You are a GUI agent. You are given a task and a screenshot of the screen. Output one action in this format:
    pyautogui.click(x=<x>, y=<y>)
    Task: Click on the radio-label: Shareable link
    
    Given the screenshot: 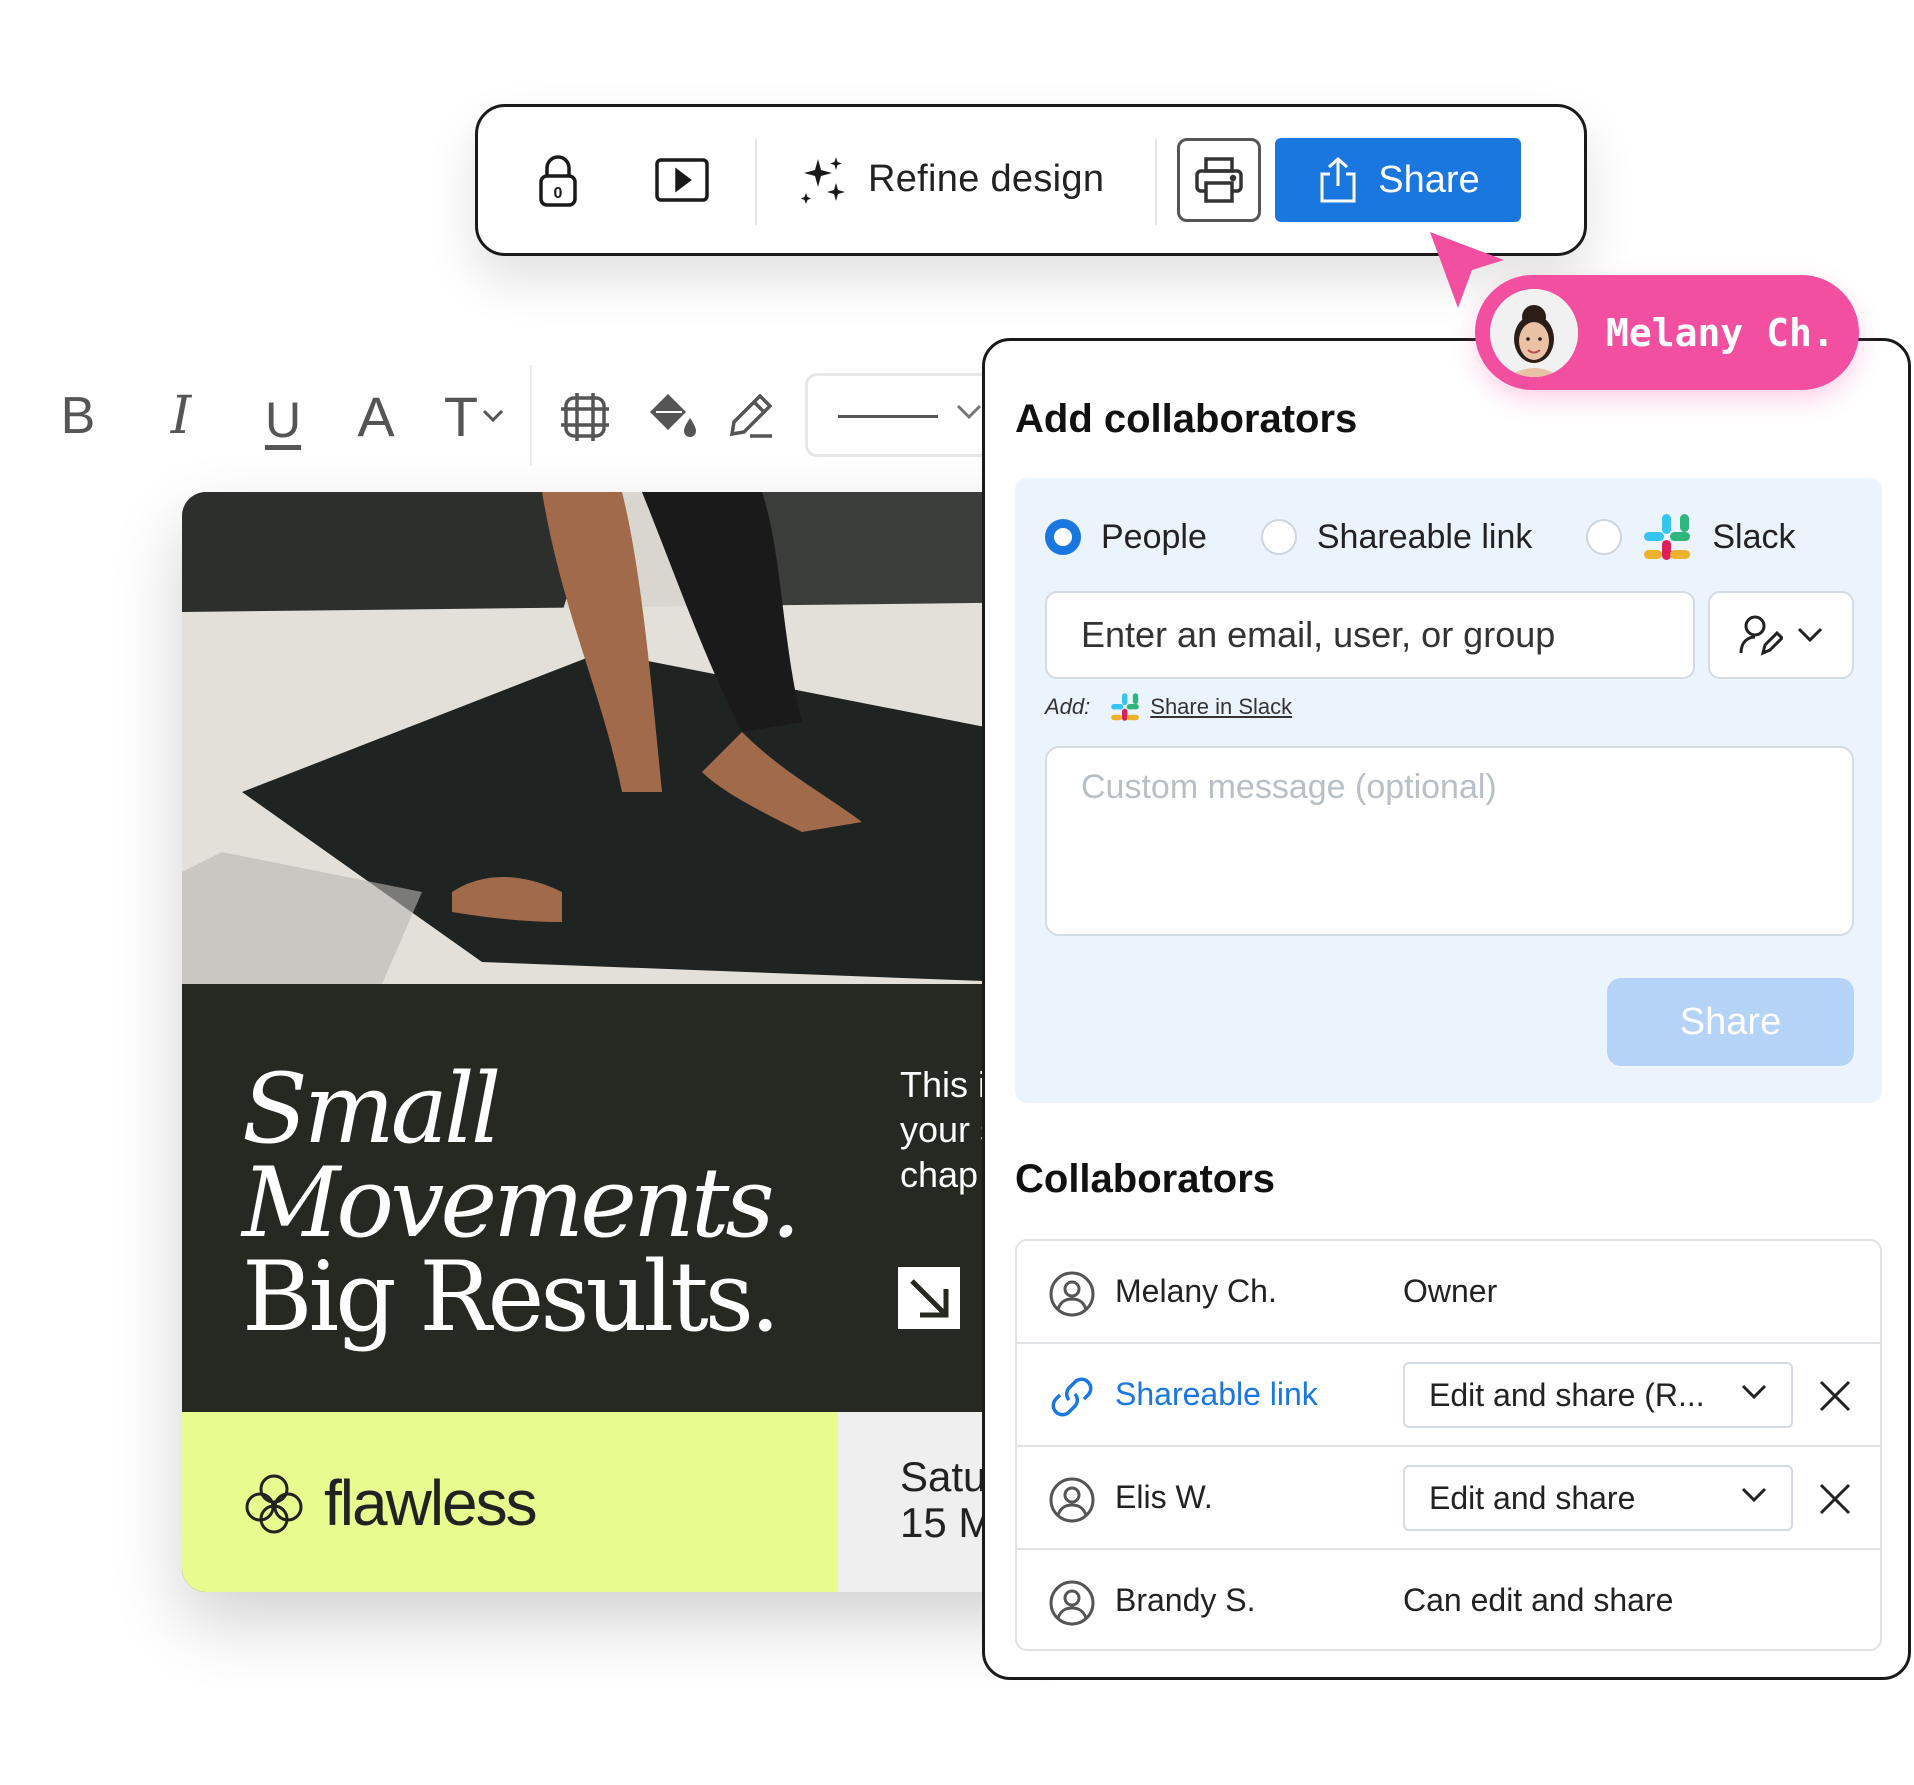 What is the action you would take?
    pyautogui.click(x=1424, y=536)
    